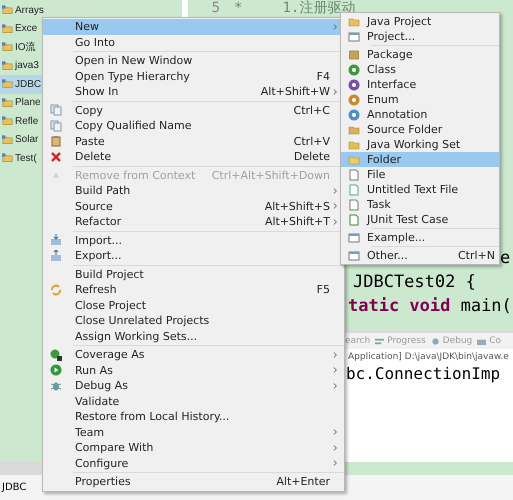  What do you see at coordinates (486, 306) in the screenshot?
I see `code-text: main(` at bounding box center [486, 306].